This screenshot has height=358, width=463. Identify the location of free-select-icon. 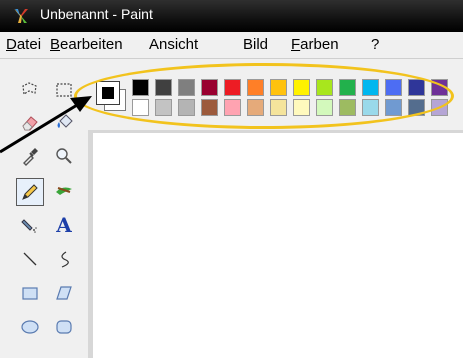
(29, 88).